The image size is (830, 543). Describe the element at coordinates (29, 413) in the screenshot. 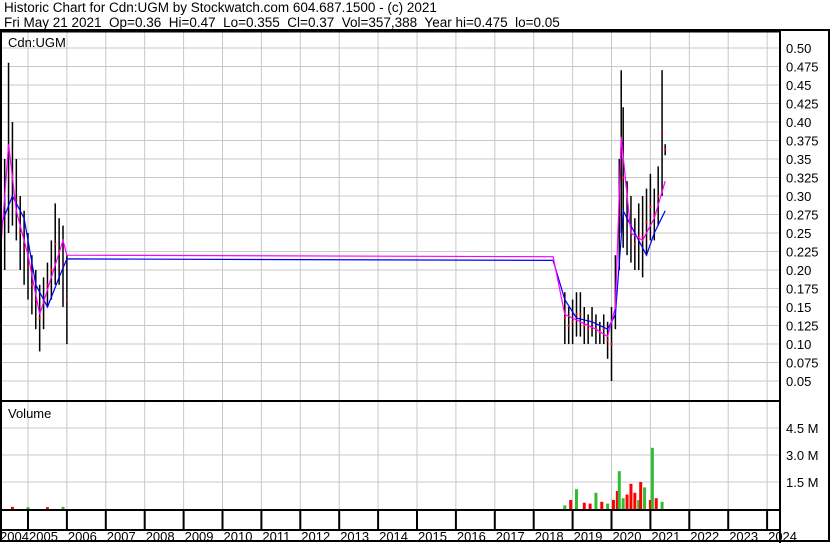

I see `volume-label: Volume` at that location.